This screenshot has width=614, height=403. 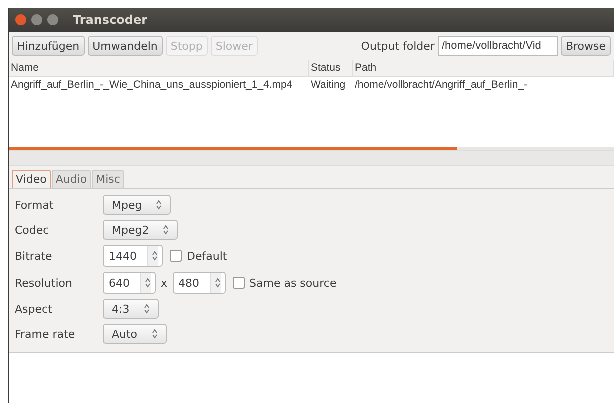 What do you see at coordinates (34, 205) in the screenshot?
I see `setting-label: Format` at bounding box center [34, 205].